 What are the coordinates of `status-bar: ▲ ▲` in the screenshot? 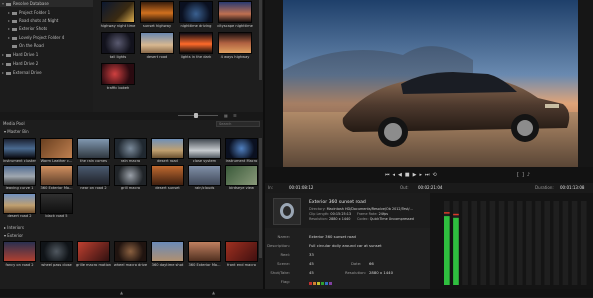 It's located at (296, 293).